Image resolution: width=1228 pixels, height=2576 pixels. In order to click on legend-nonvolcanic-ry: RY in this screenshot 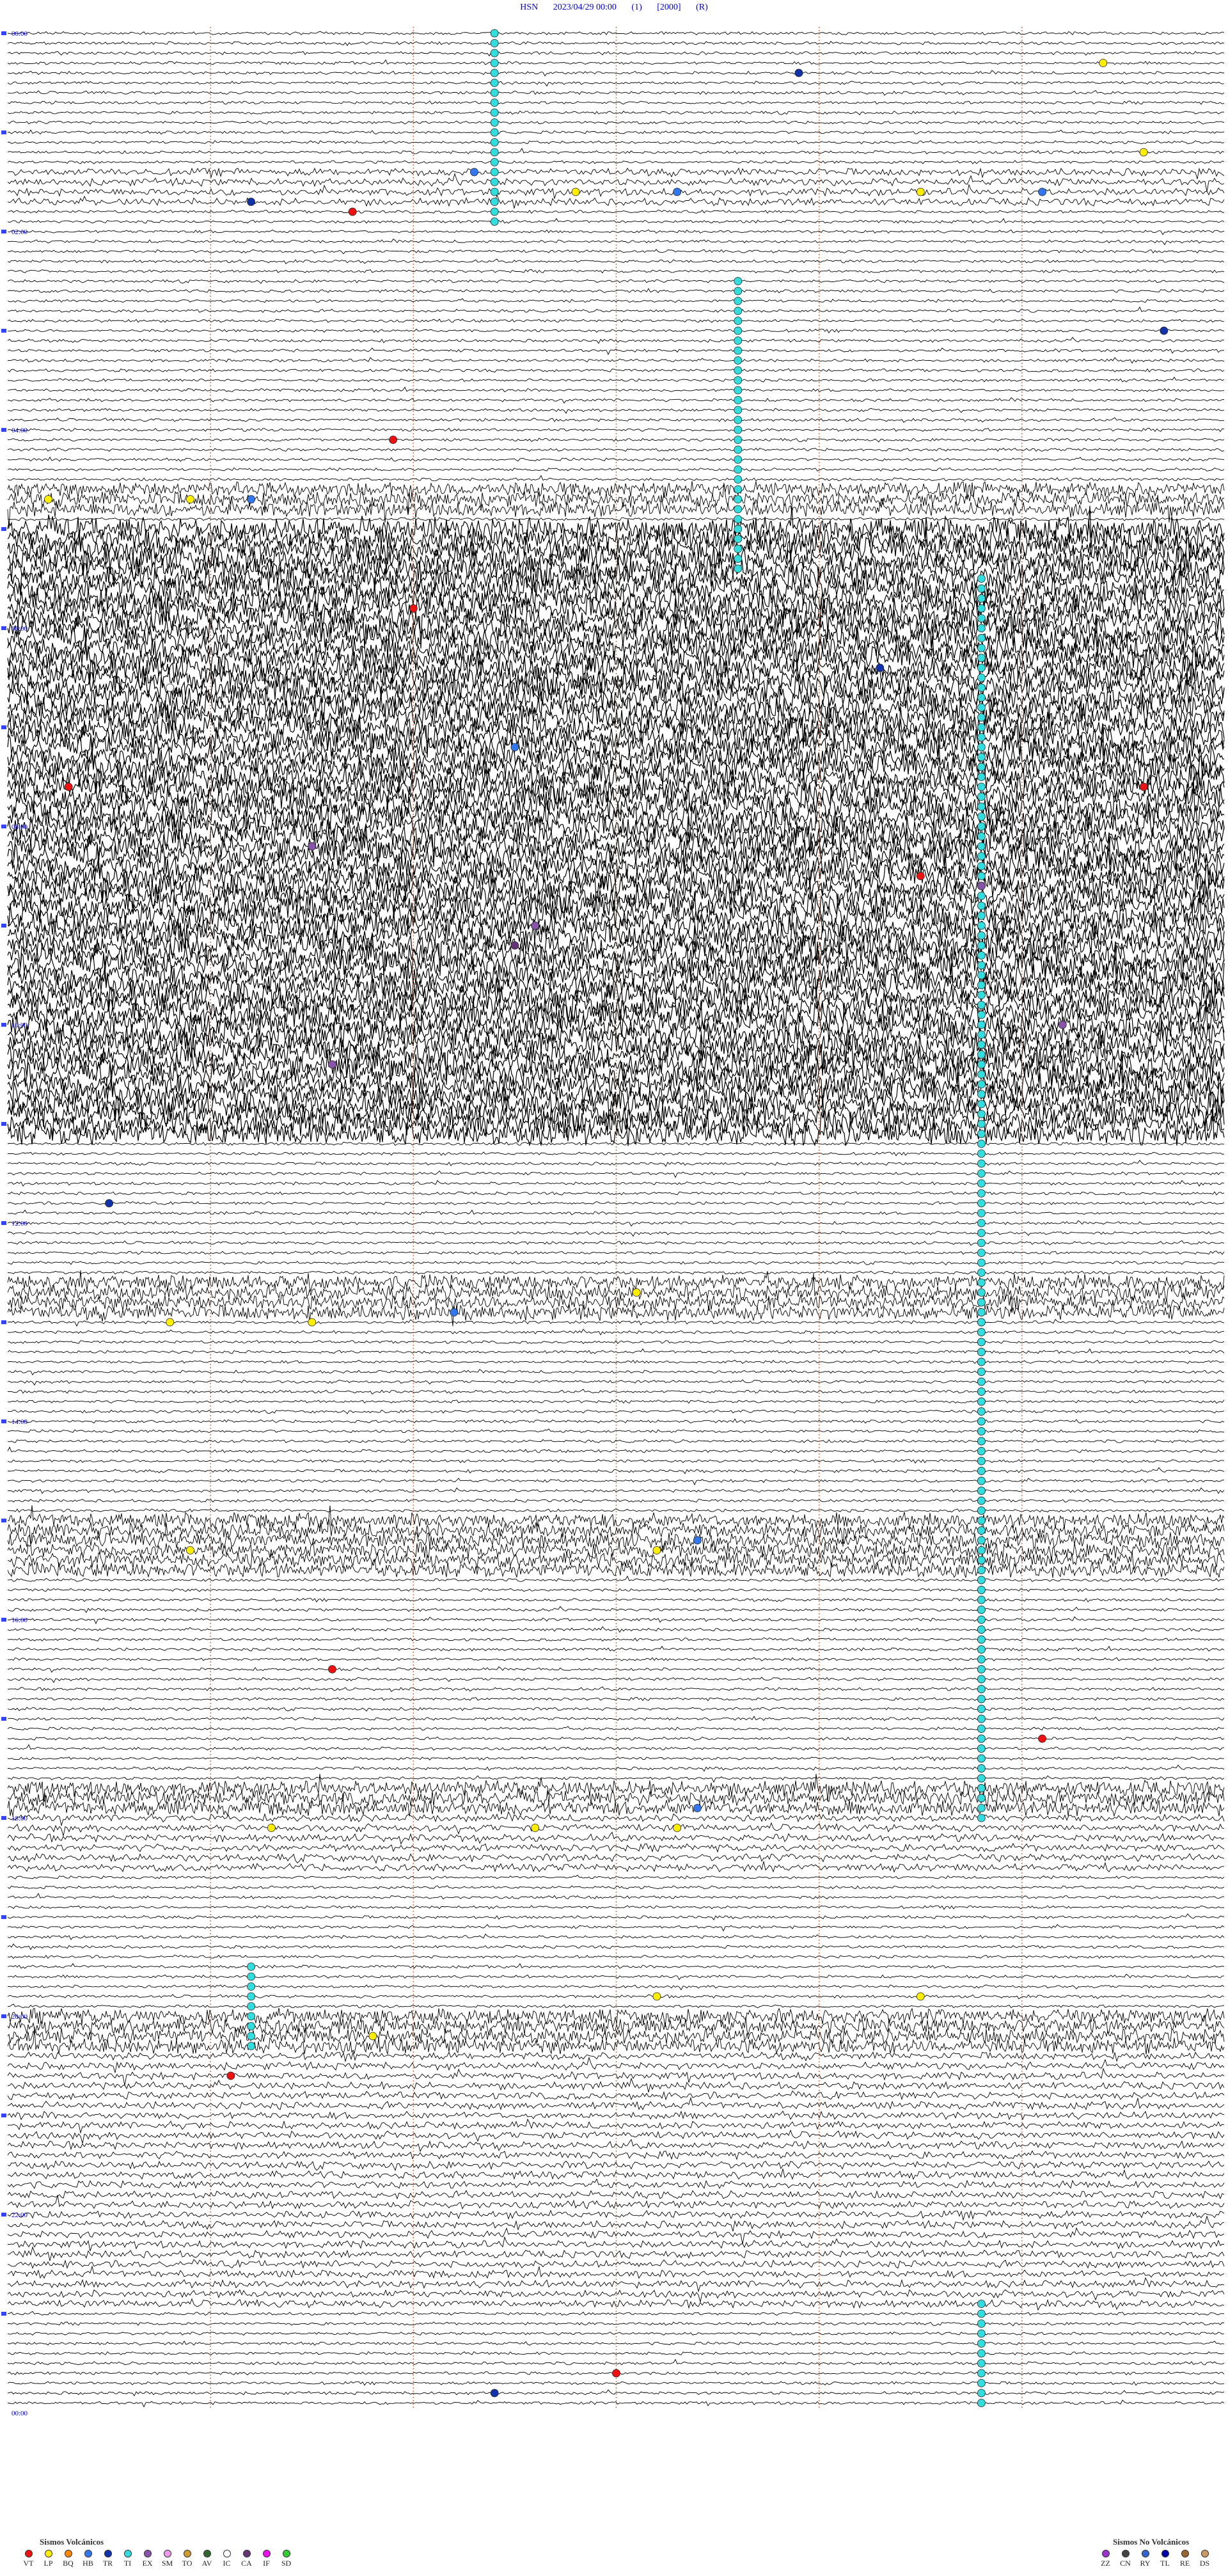, I will do `click(1145, 2559)`.